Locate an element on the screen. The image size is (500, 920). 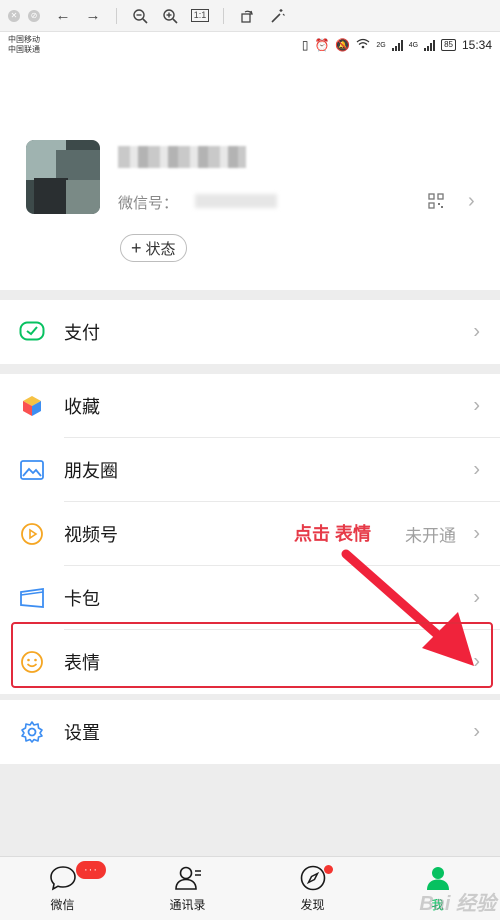
menu-group-settings: 设置 › is located at coordinates (250, 732).